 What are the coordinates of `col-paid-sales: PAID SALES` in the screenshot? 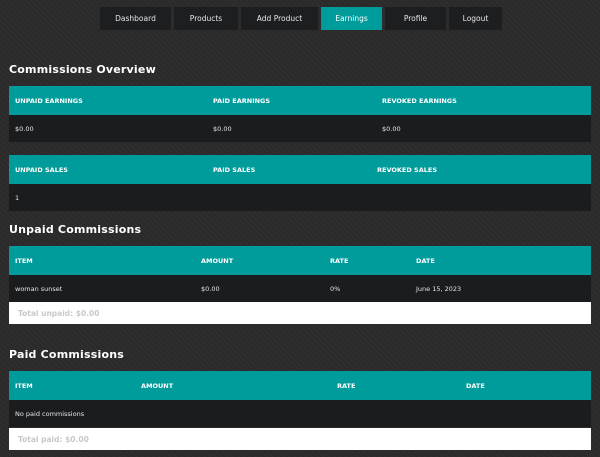 It's located at (289, 169).